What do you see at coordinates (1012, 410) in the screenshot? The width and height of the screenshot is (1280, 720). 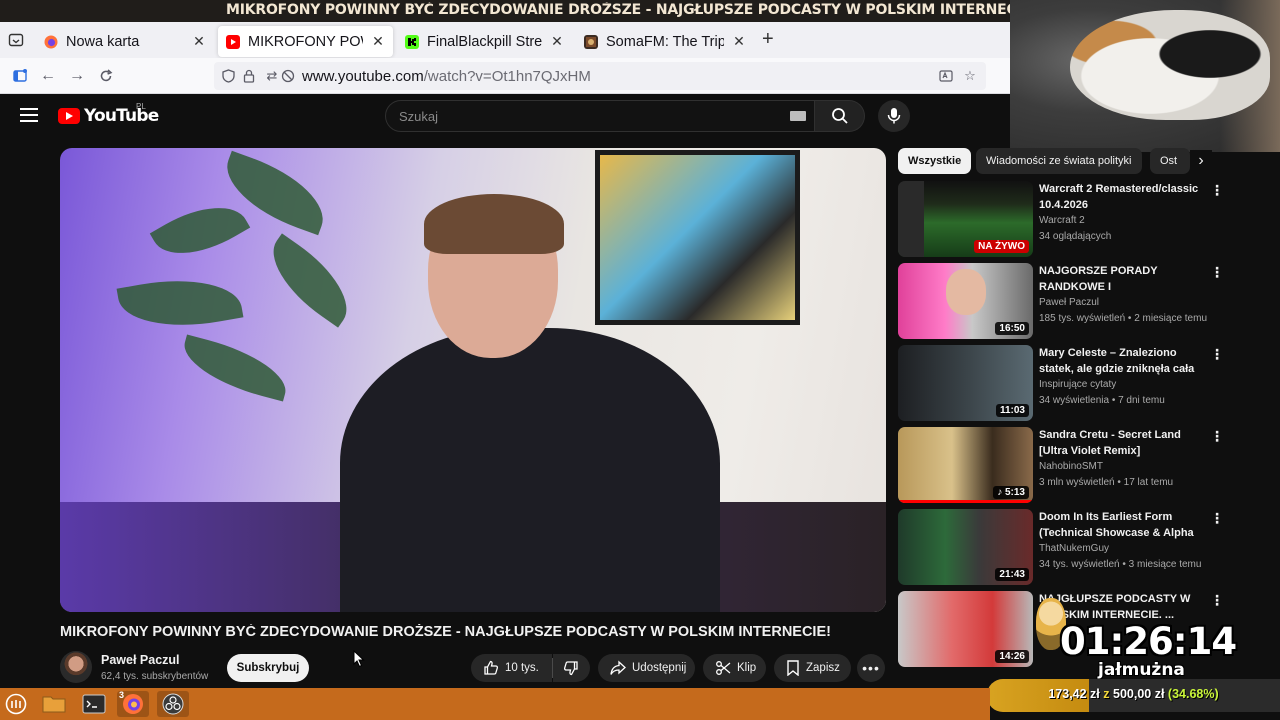 I see `duration-badge: 11:03` at bounding box center [1012, 410].